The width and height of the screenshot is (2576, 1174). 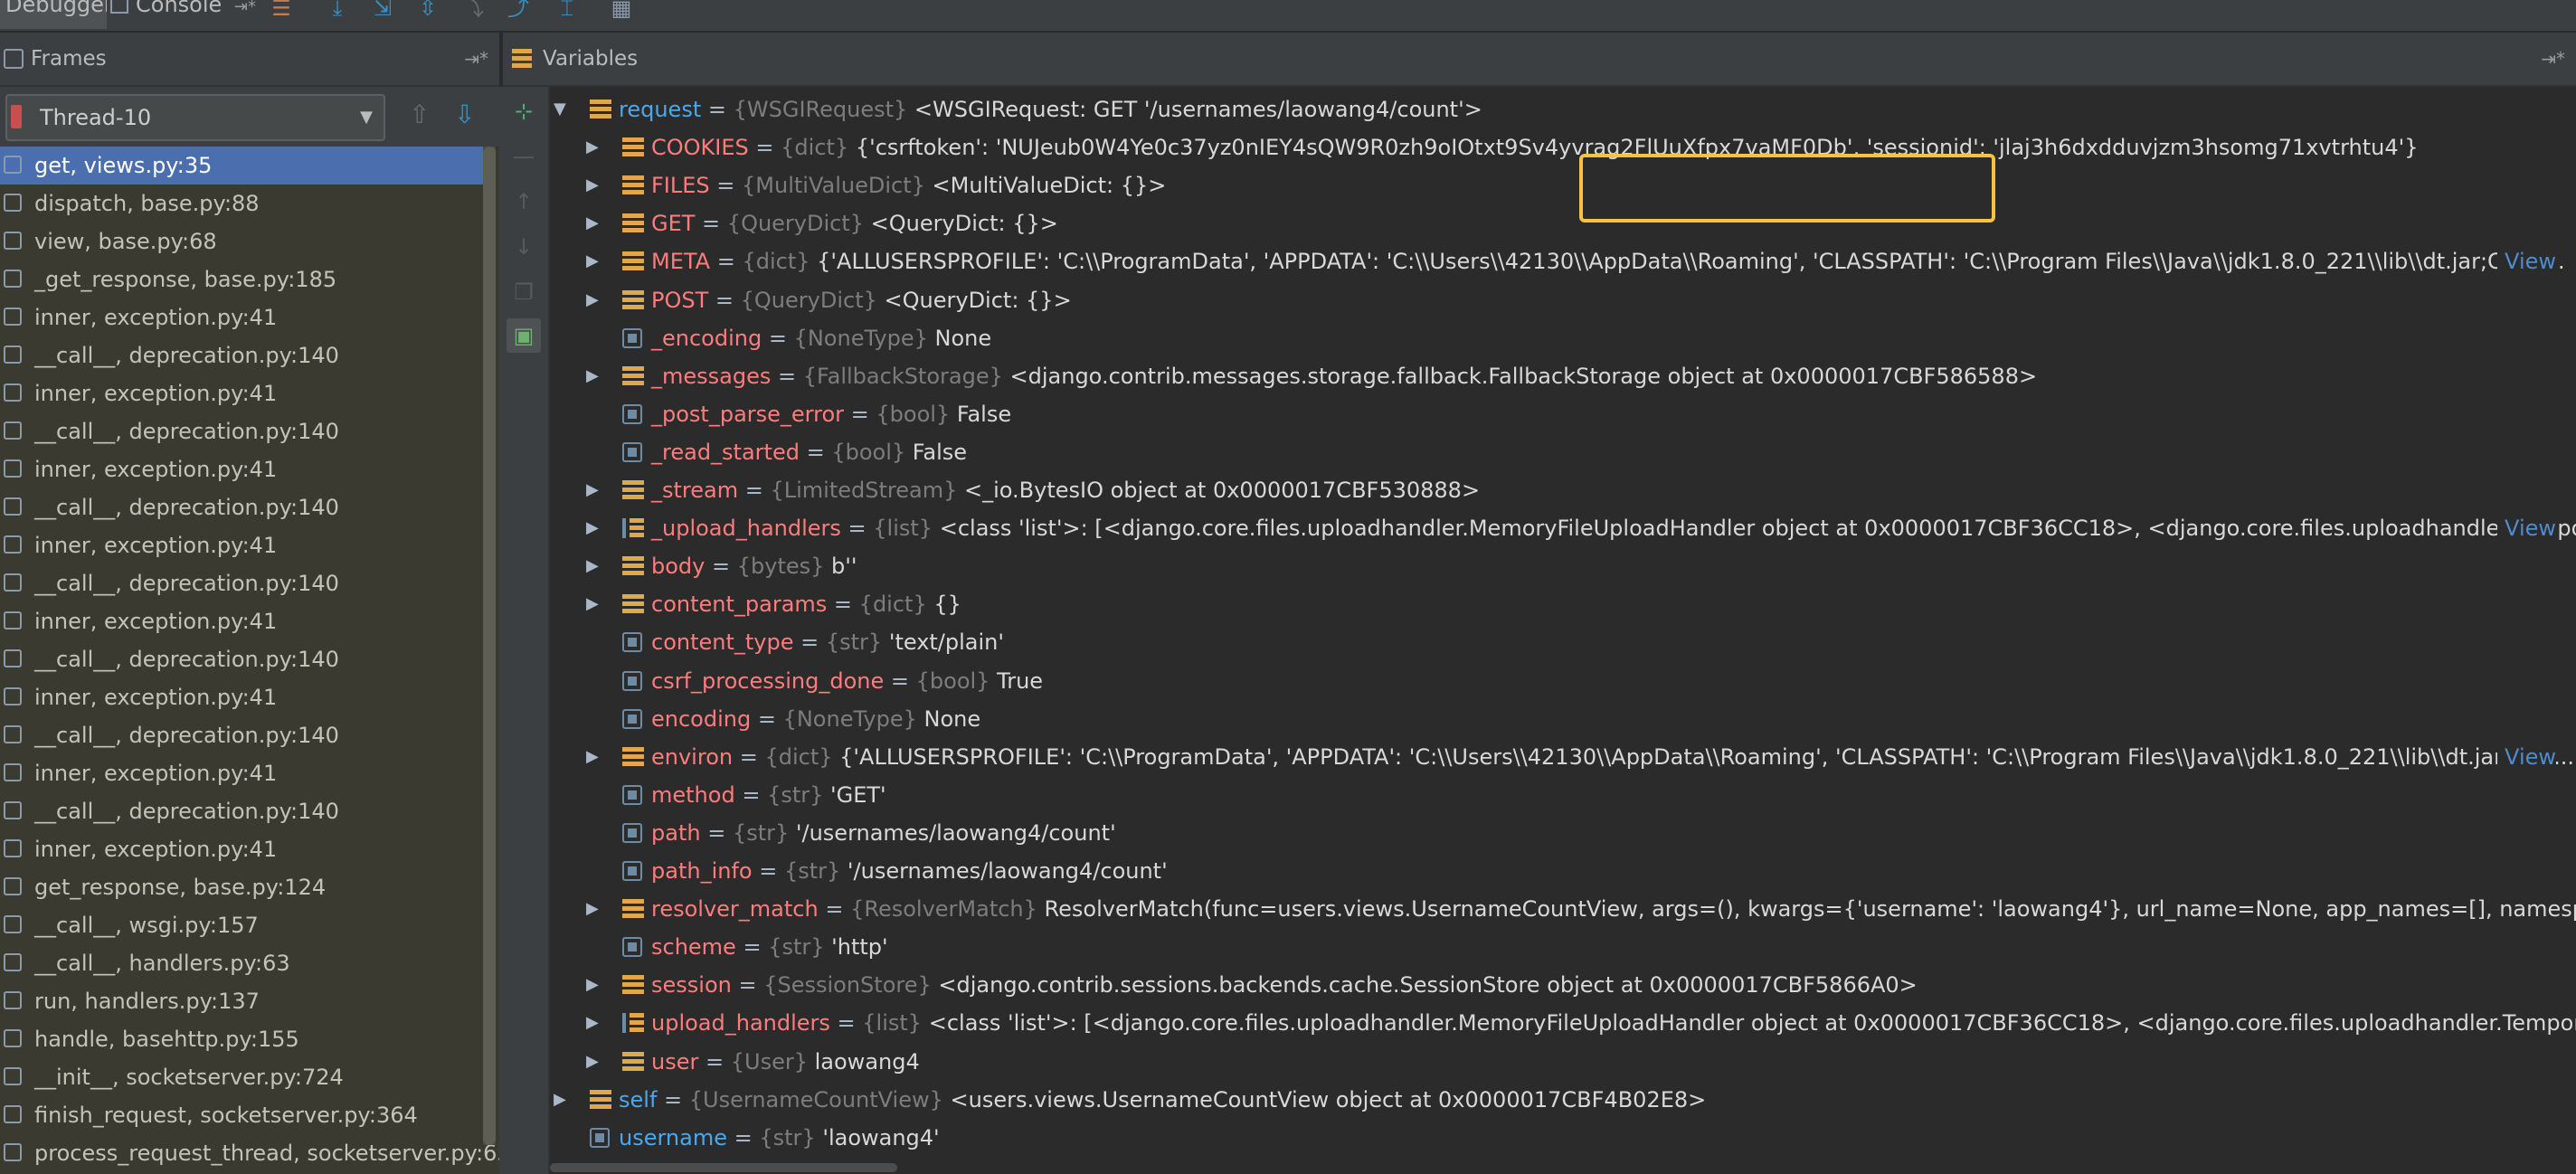 What do you see at coordinates (1563, 719) in the screenshot?
I see `variable-row: encoding = {NoneType} None` at bounding box center [1563, 719].